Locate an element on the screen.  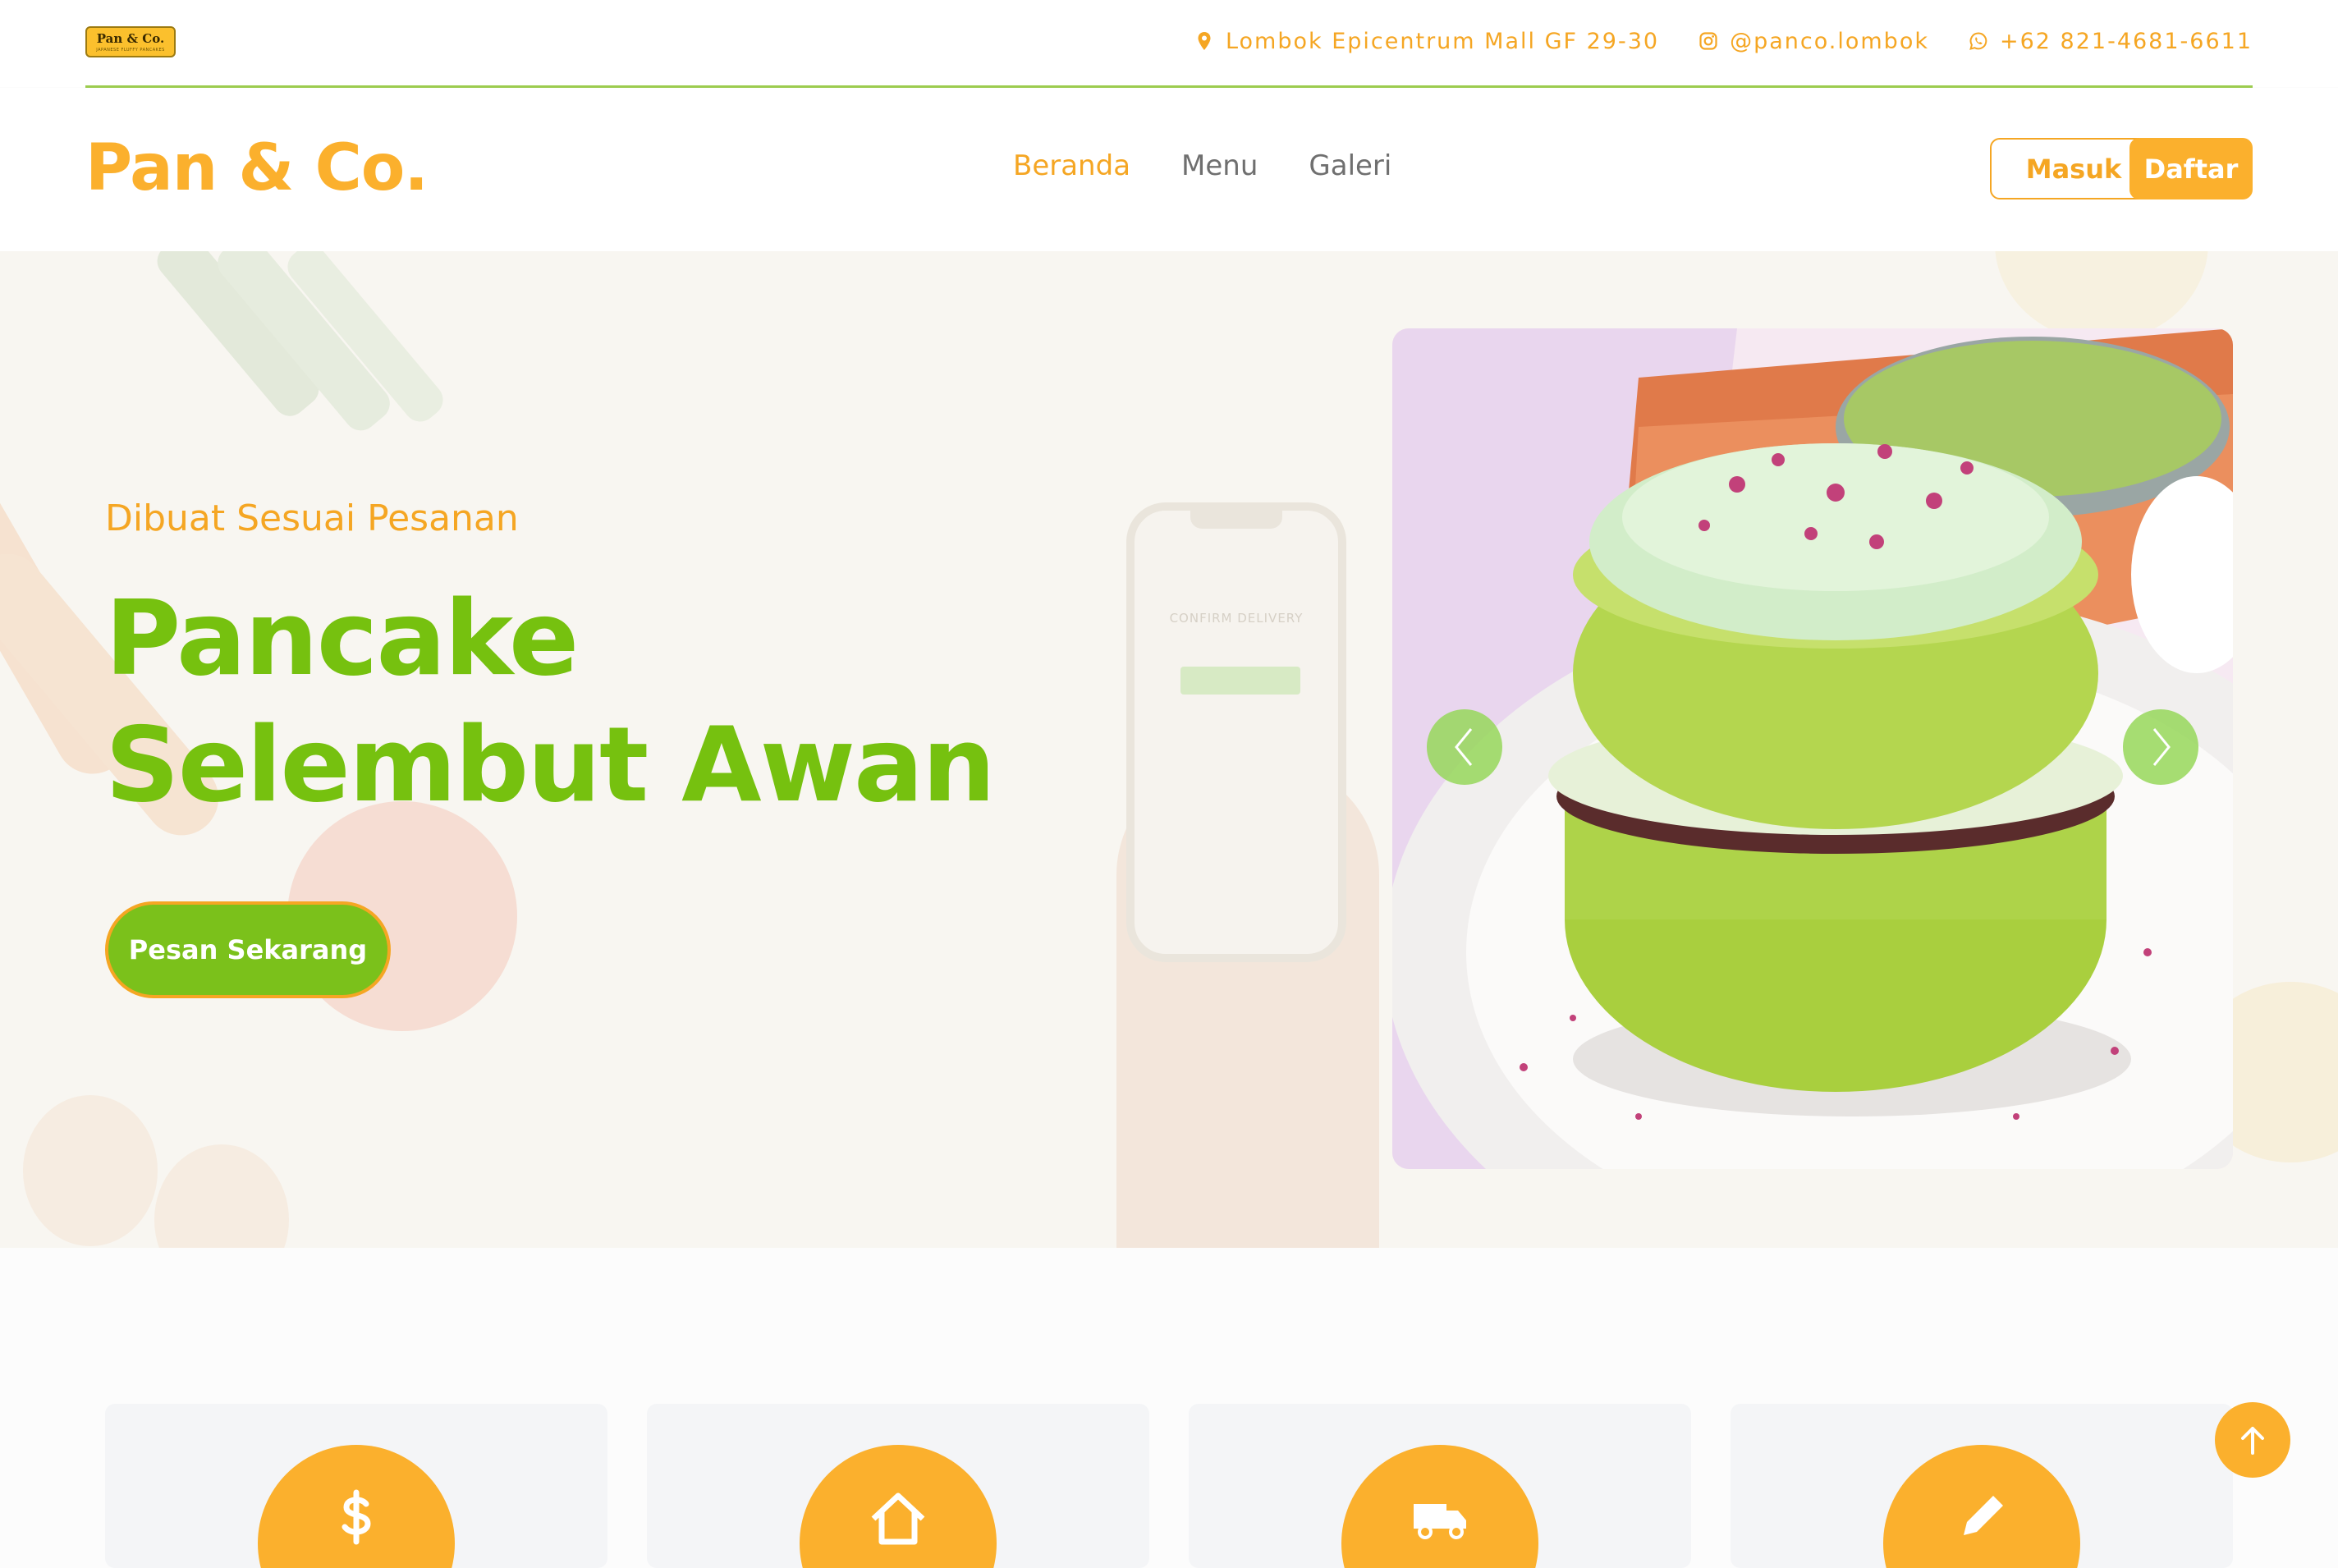
hero-title-line-2: Selembut Awan is located at coordinates (550, 764).